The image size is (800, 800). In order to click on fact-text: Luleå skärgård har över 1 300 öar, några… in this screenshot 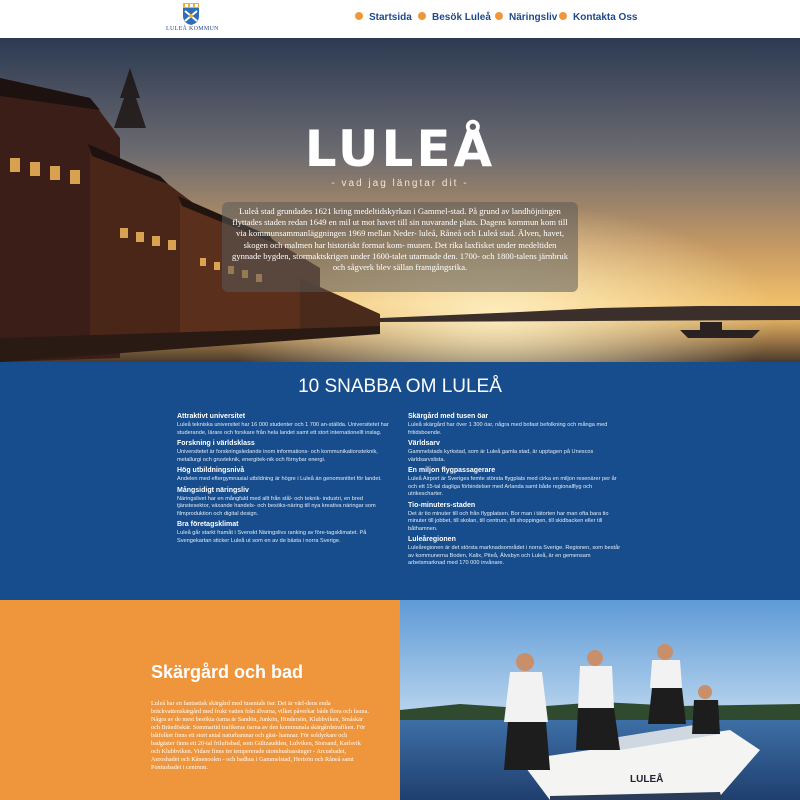, I will do `click(508, 429)`.